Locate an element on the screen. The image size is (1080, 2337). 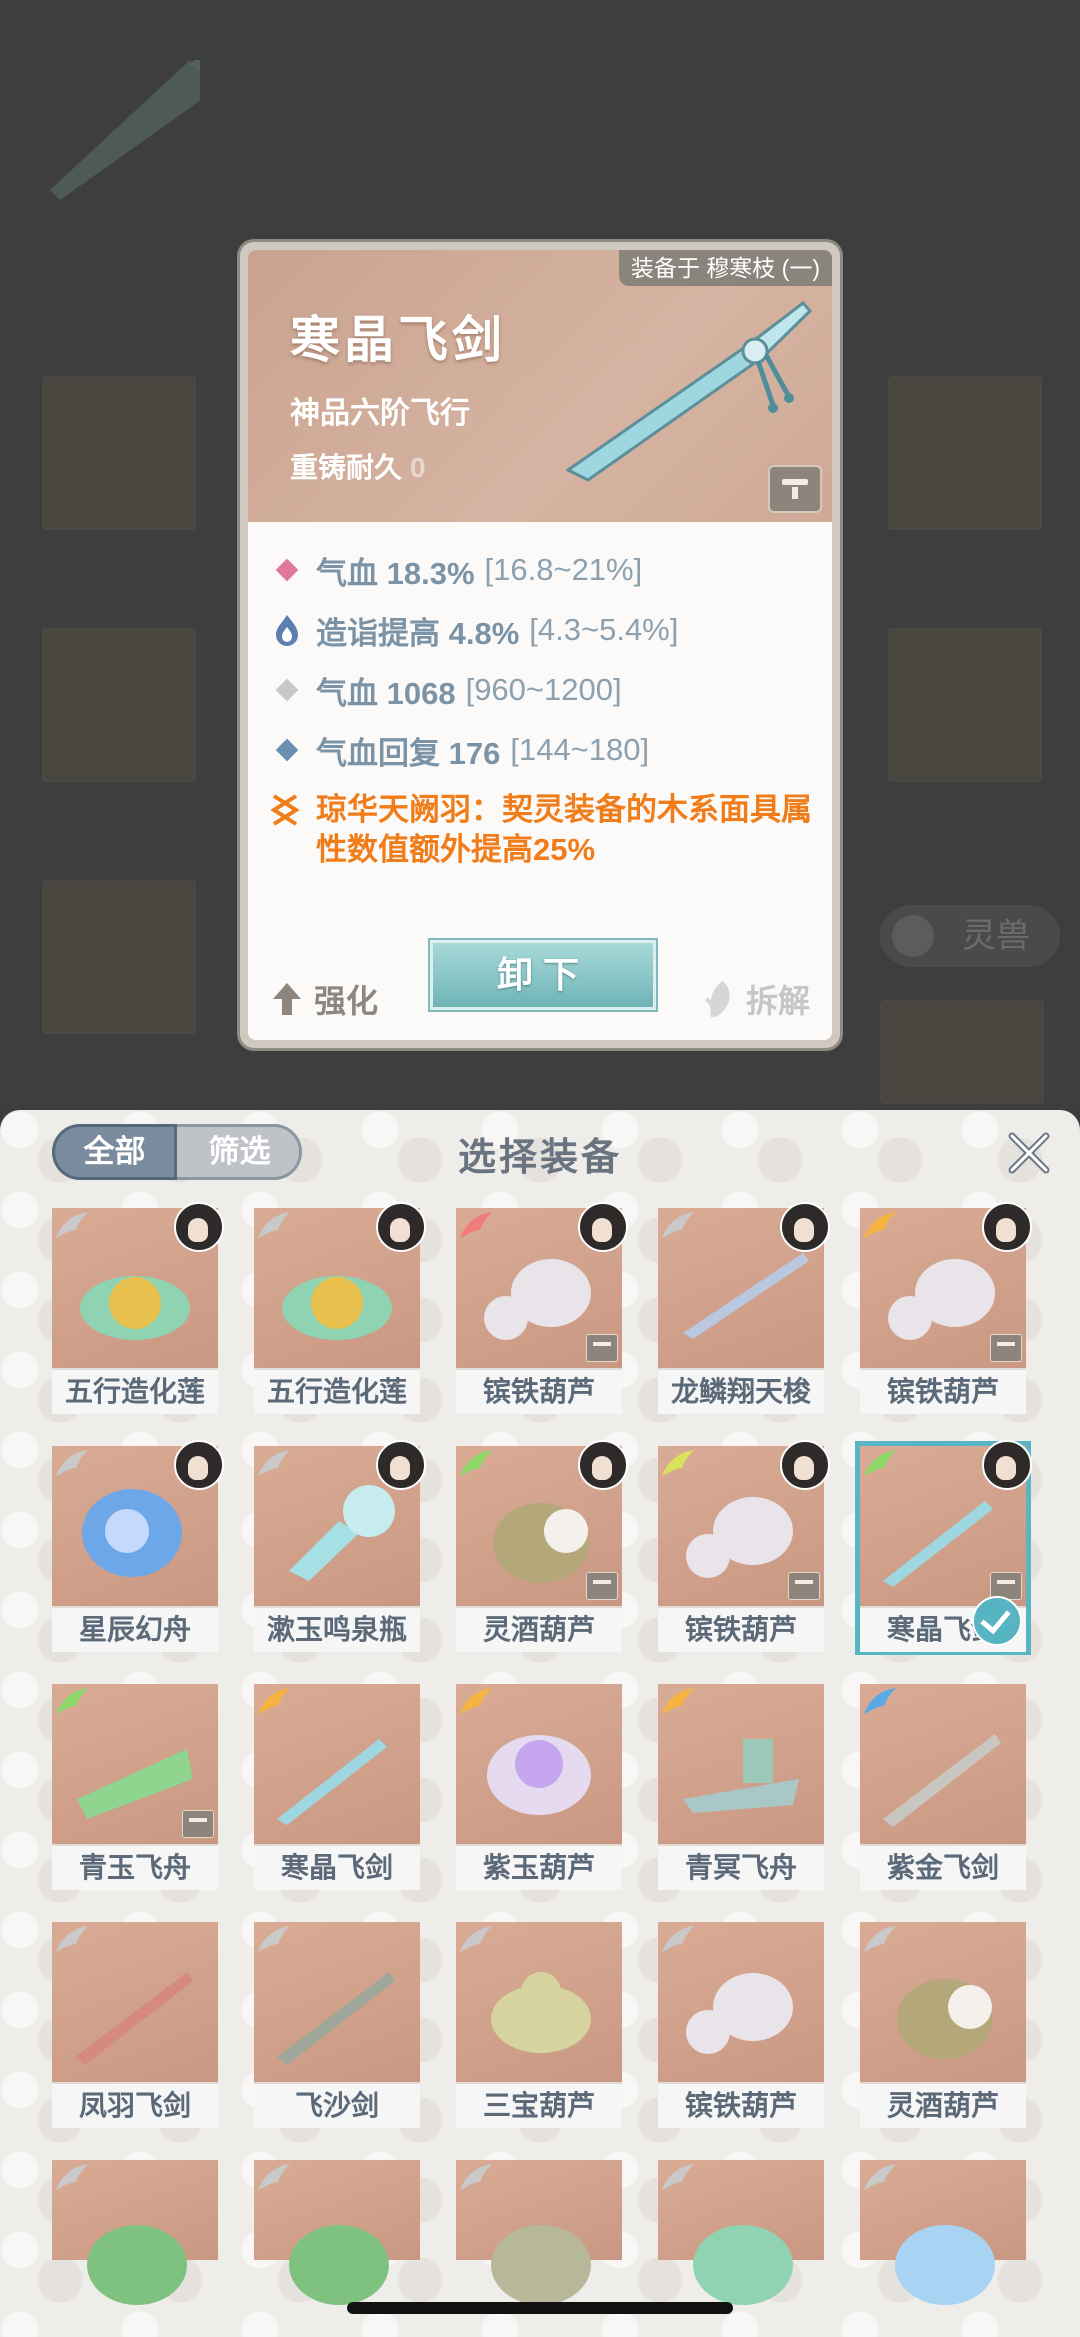
equipment-cell: 三宝葫芦 is located at coordinates (539, 2025).